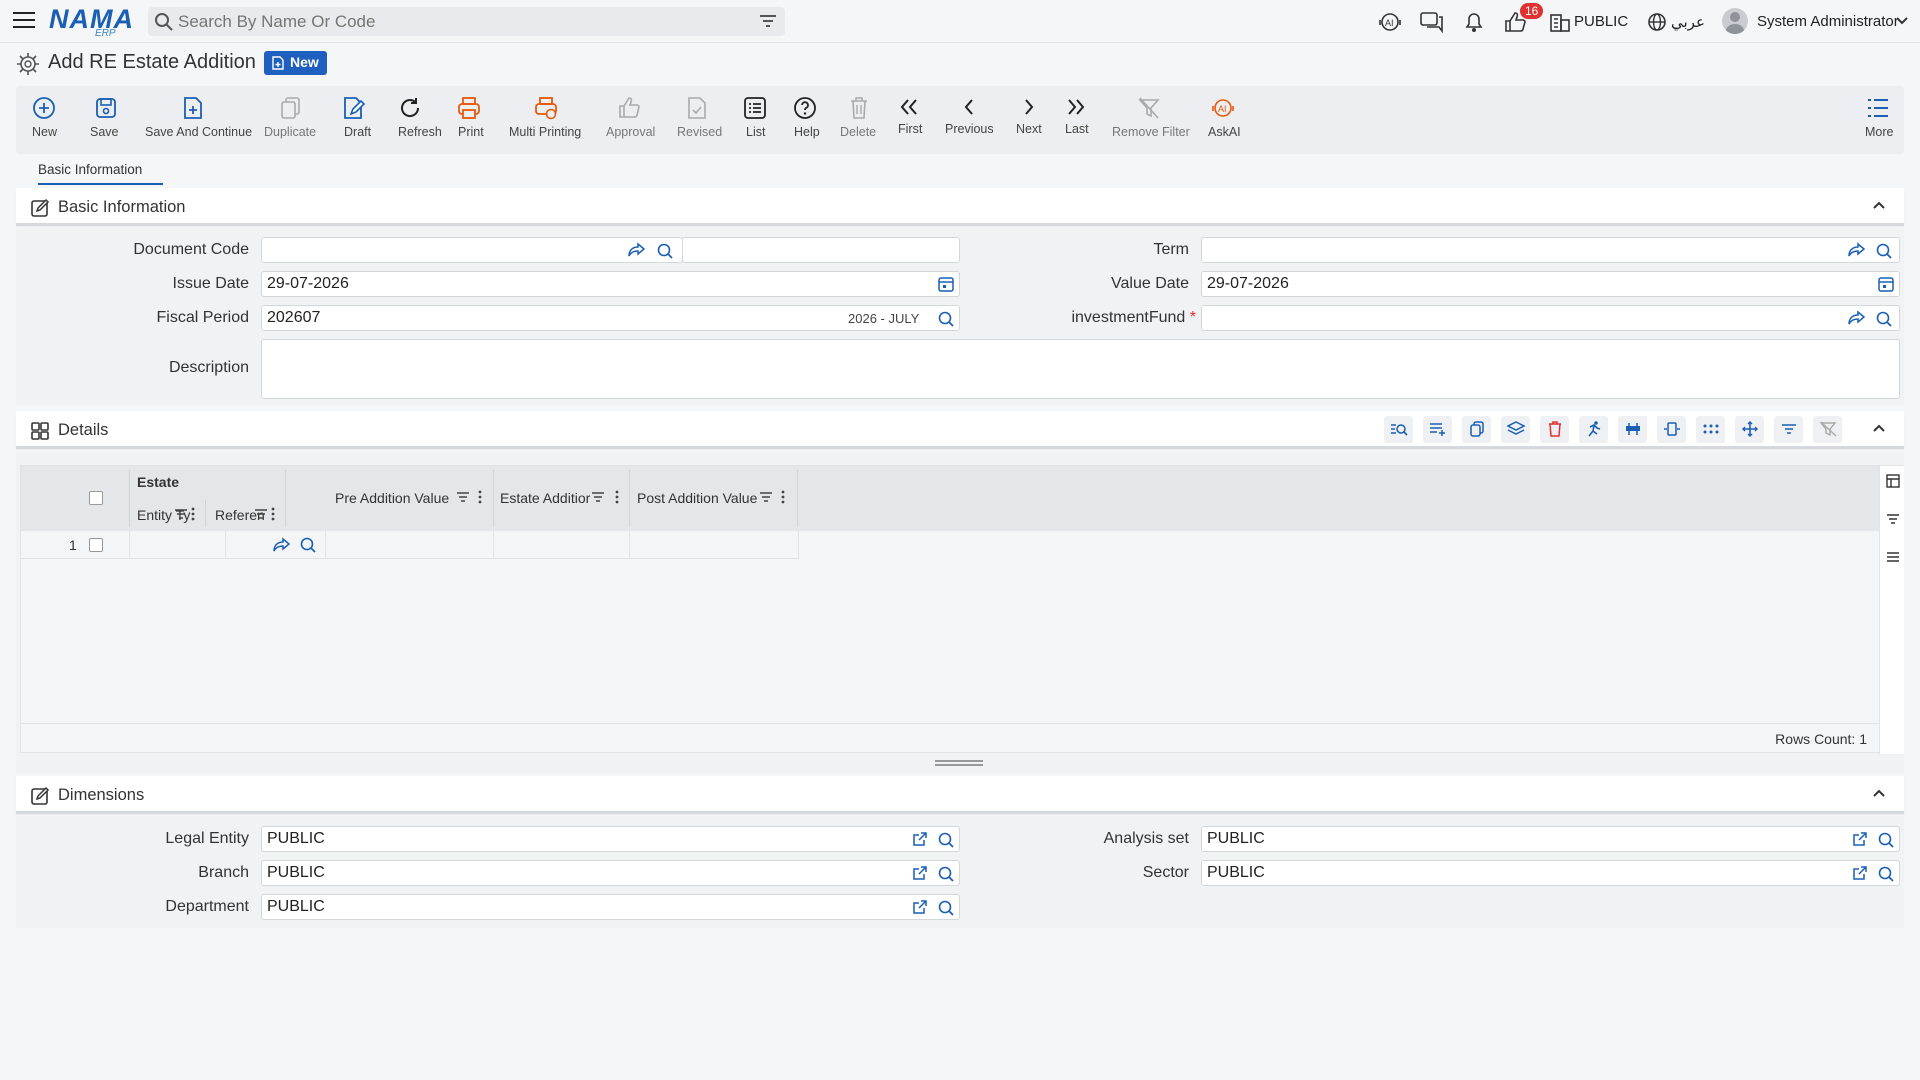 The image size is (1920, 1080). Describe the element at coordinates (805, 120) in the screenshot. I see `help-button: Help` at that location.